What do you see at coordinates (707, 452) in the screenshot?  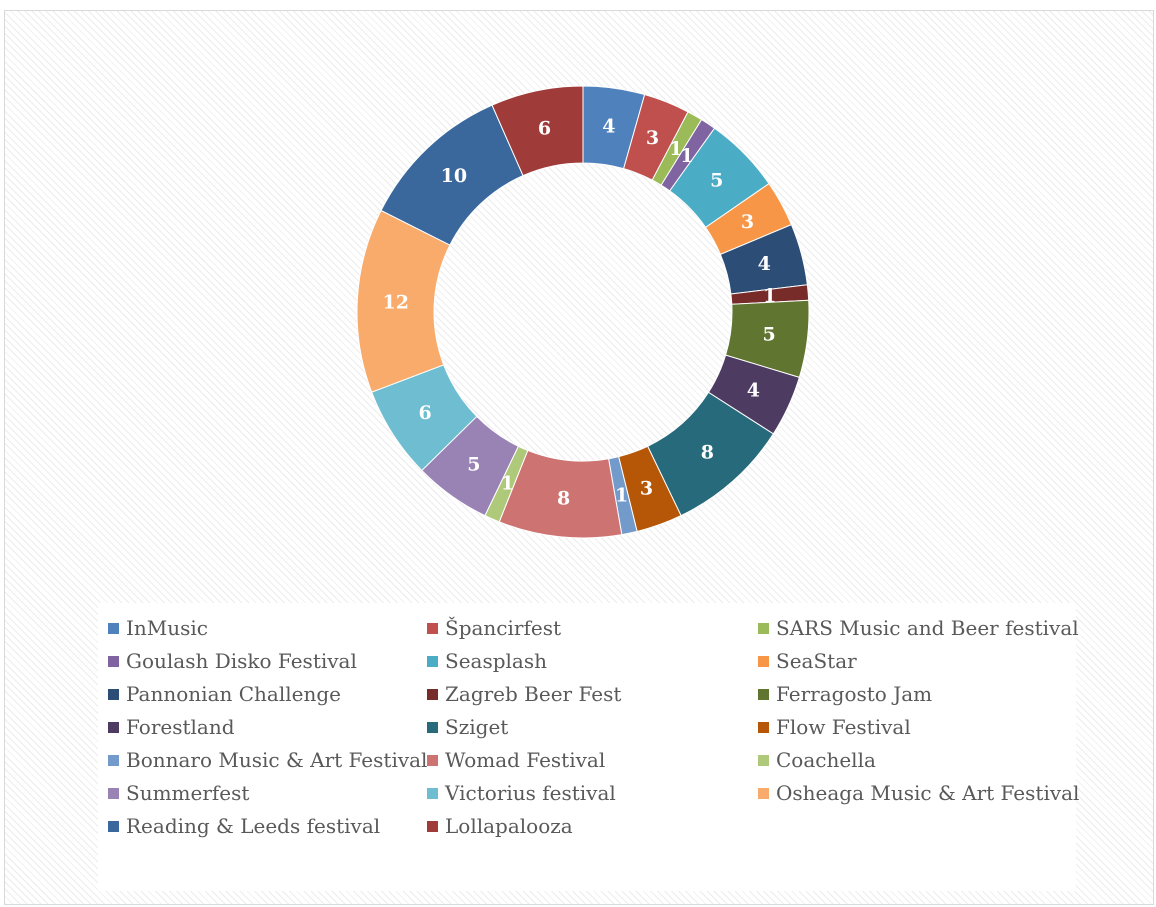 I see `data-label-sziget: 8` at bounding box center [707, 452].